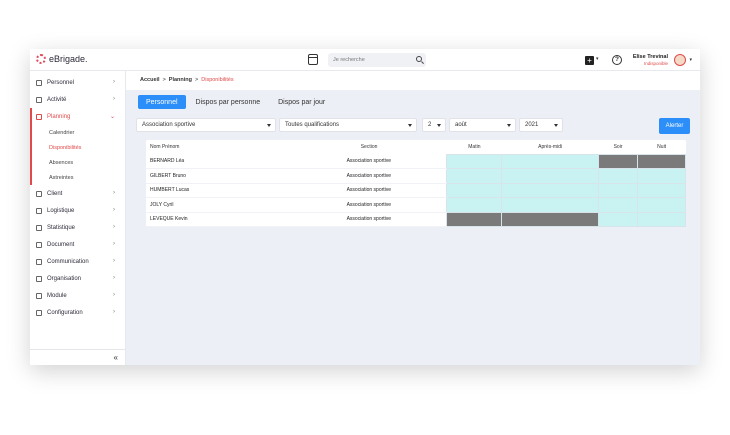 The width and height of the screenshot is (730, 435). Describe the element at coordinates (39, 261) in the screenshot. I see `mail-icon` at that location.